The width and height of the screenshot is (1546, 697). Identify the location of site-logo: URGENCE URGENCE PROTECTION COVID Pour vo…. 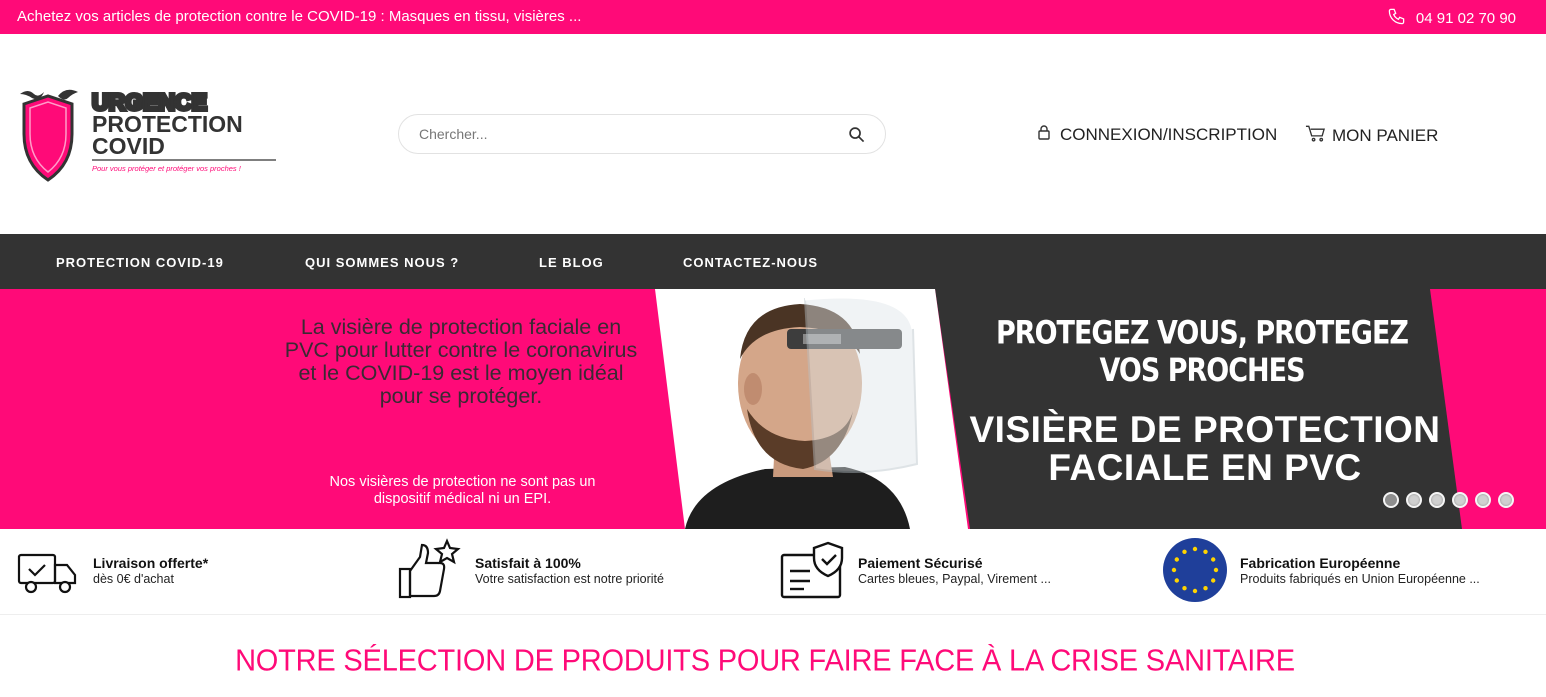
(149, 134).